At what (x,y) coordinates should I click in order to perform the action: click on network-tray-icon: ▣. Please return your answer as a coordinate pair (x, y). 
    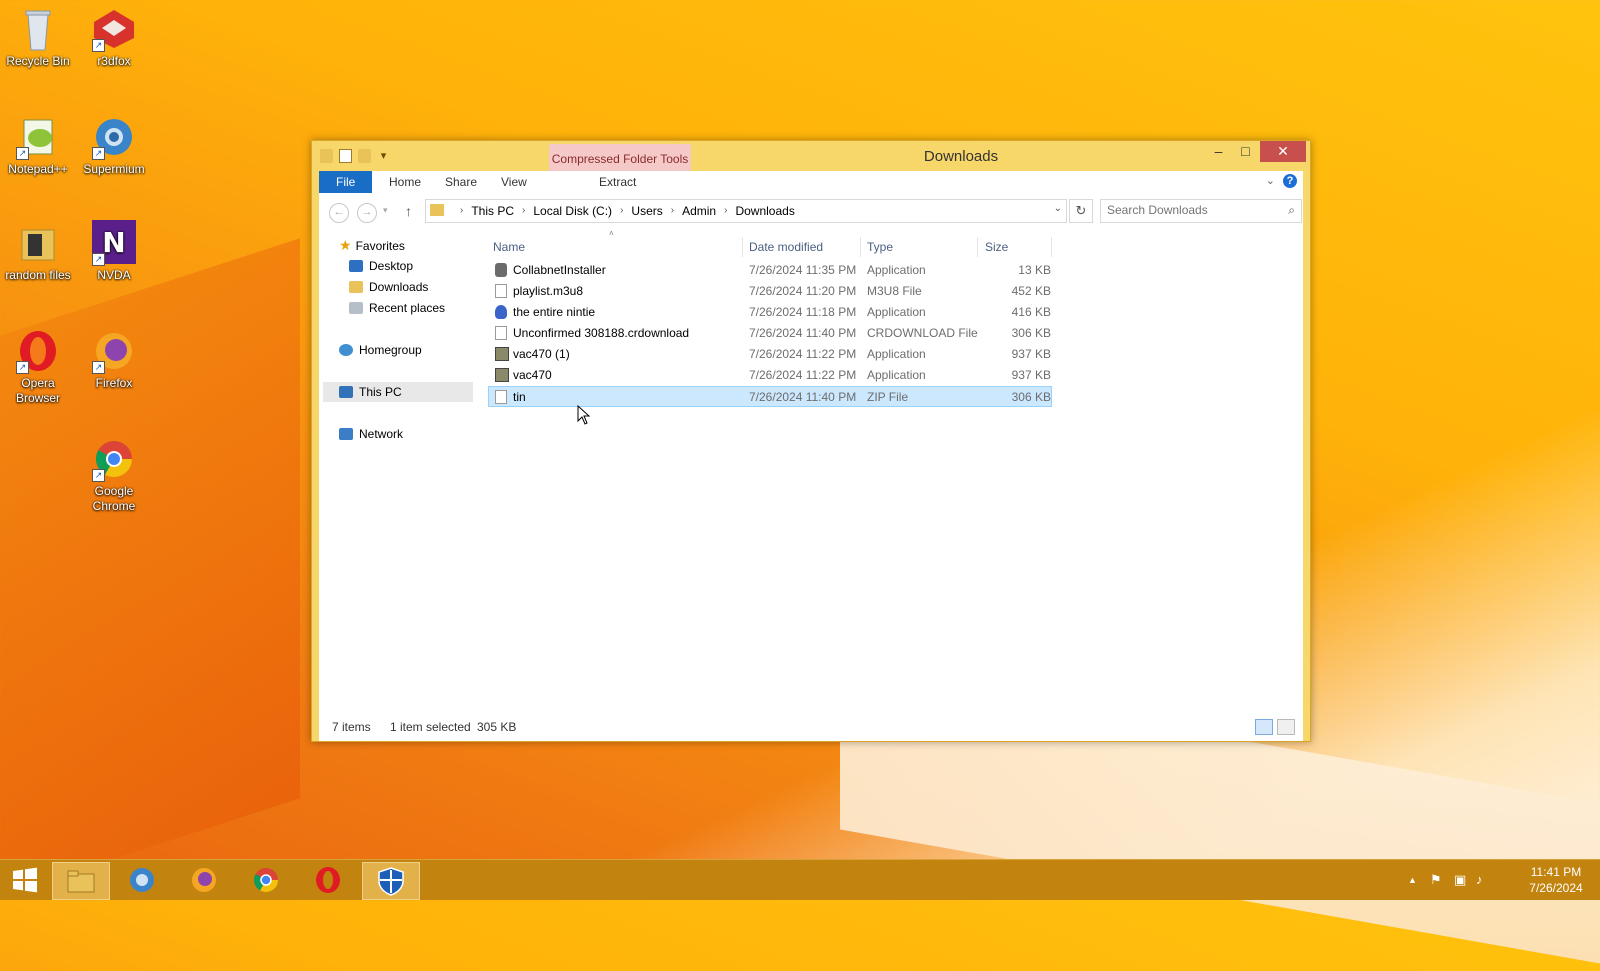
    Looking at the image, I should click on (1460, 880).